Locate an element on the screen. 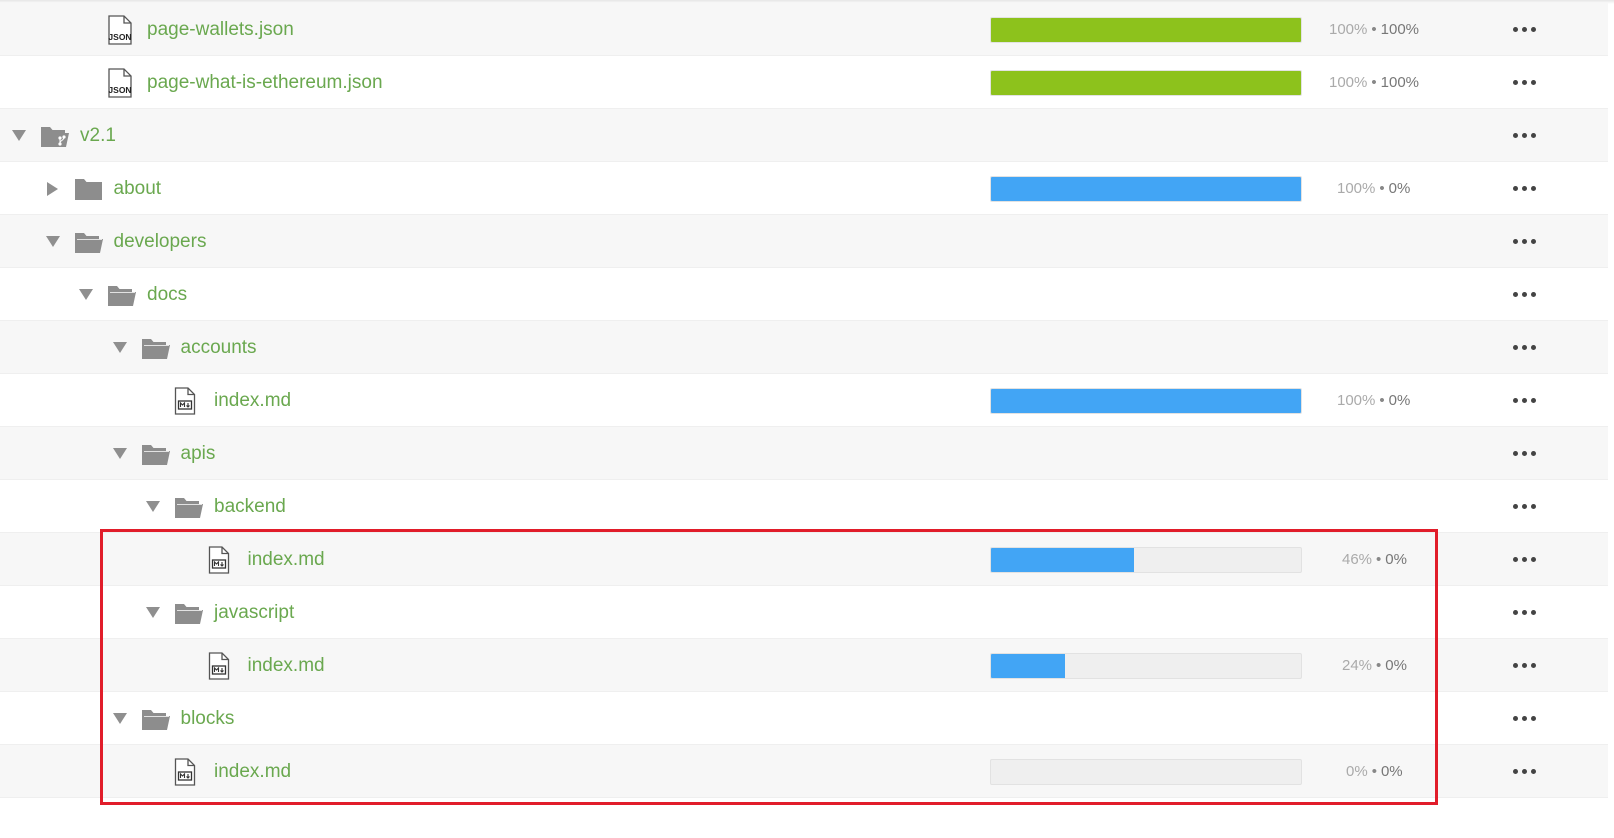 This screenshot has height=838, width=1614. item-name: page-wallets.json is located at coordinates (220, 29).